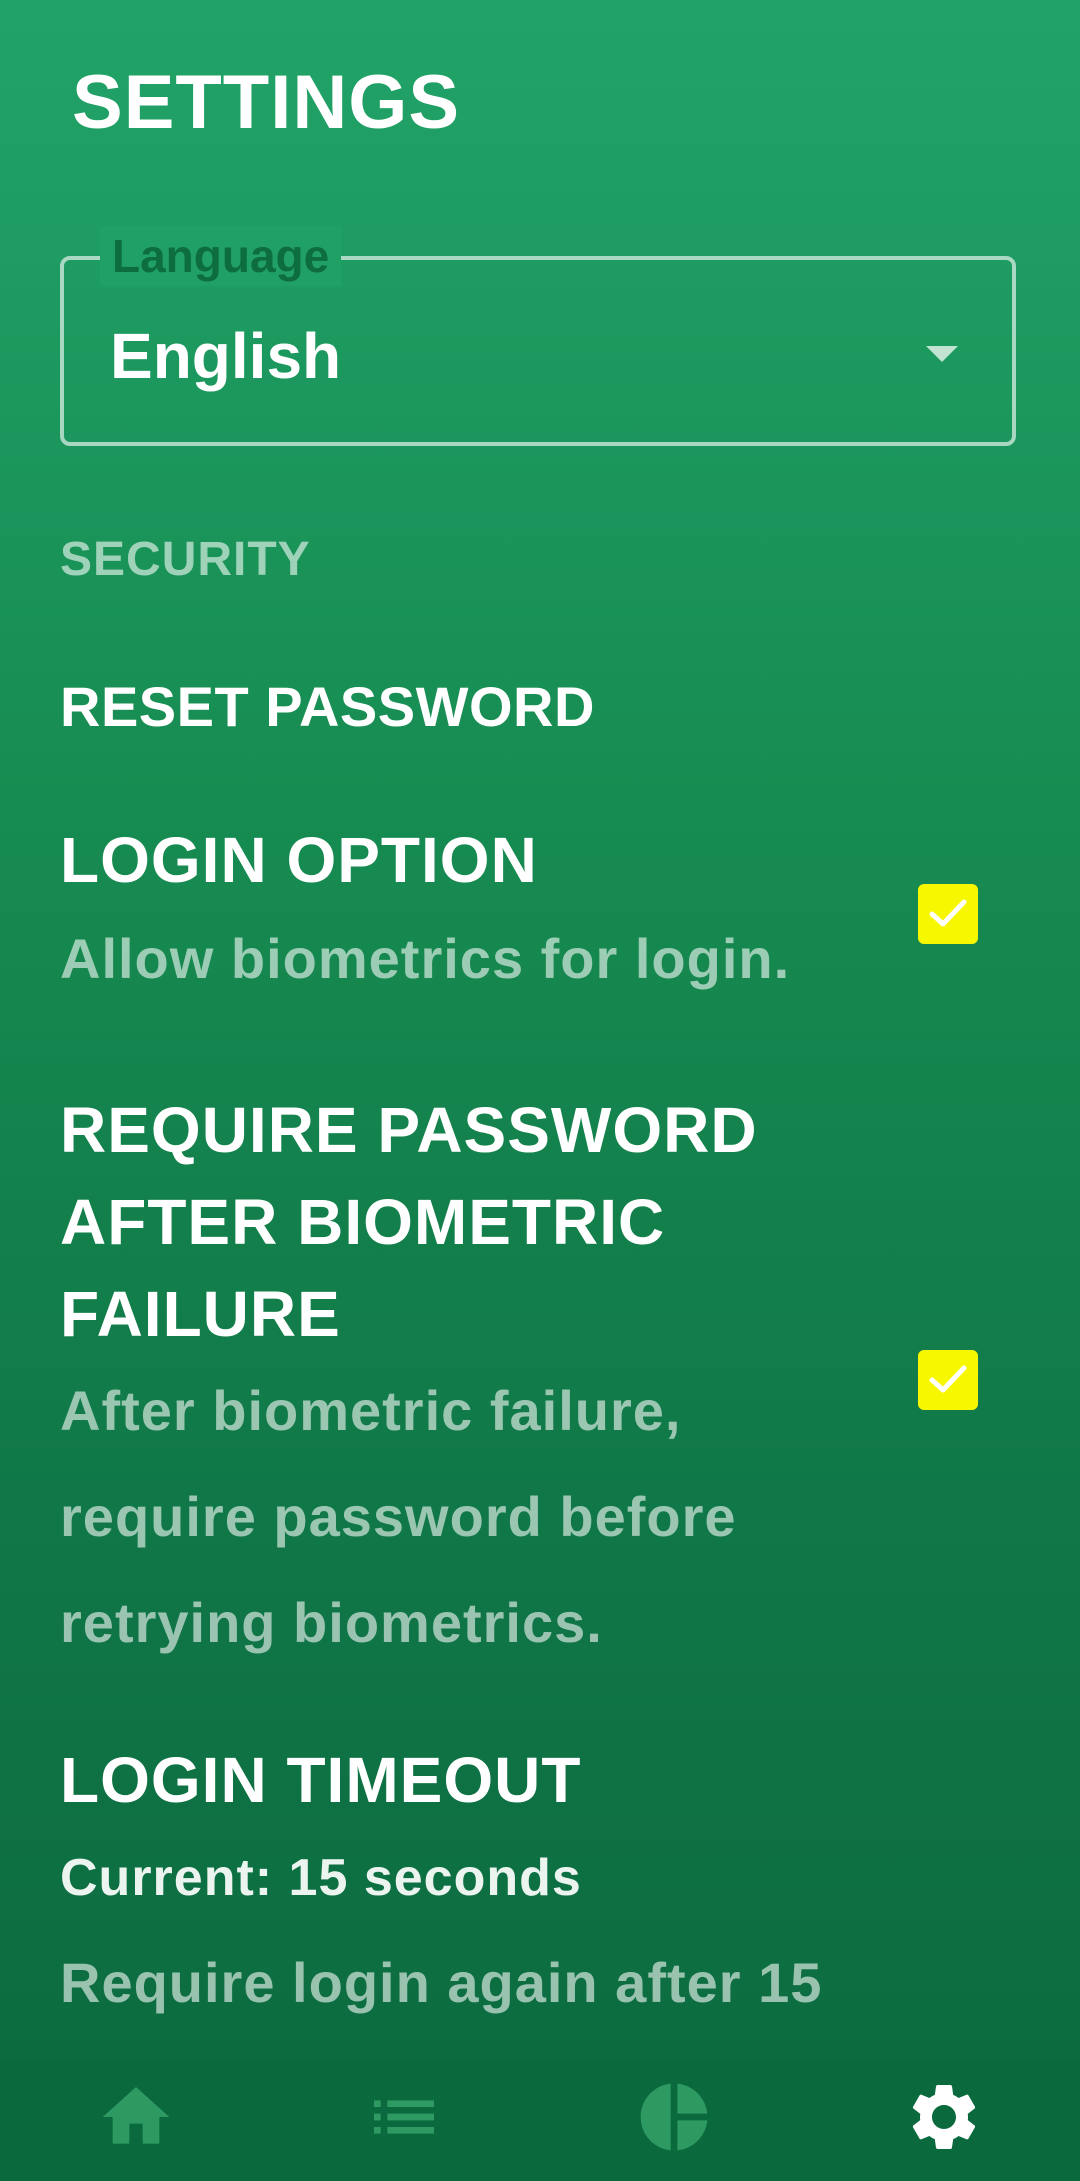  I want to click on login-timeout-title: LOGIN TIMEOUT, so click(321, 1780).